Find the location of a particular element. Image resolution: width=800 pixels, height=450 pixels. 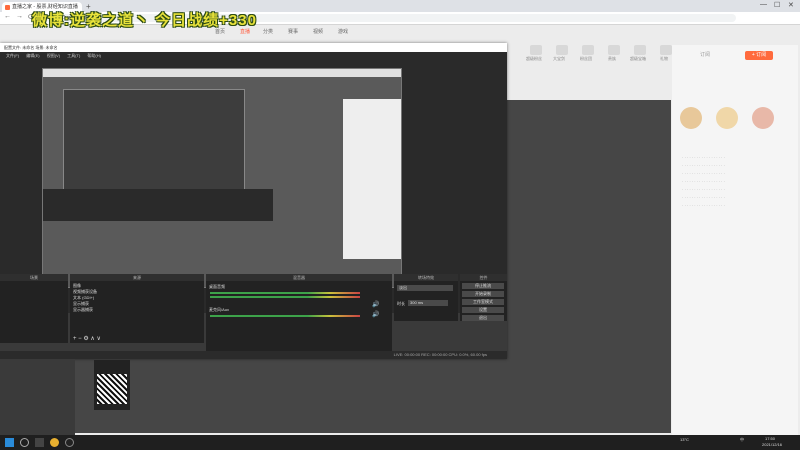

follow-button: + 订阅 is located at coordinates (759, 55).